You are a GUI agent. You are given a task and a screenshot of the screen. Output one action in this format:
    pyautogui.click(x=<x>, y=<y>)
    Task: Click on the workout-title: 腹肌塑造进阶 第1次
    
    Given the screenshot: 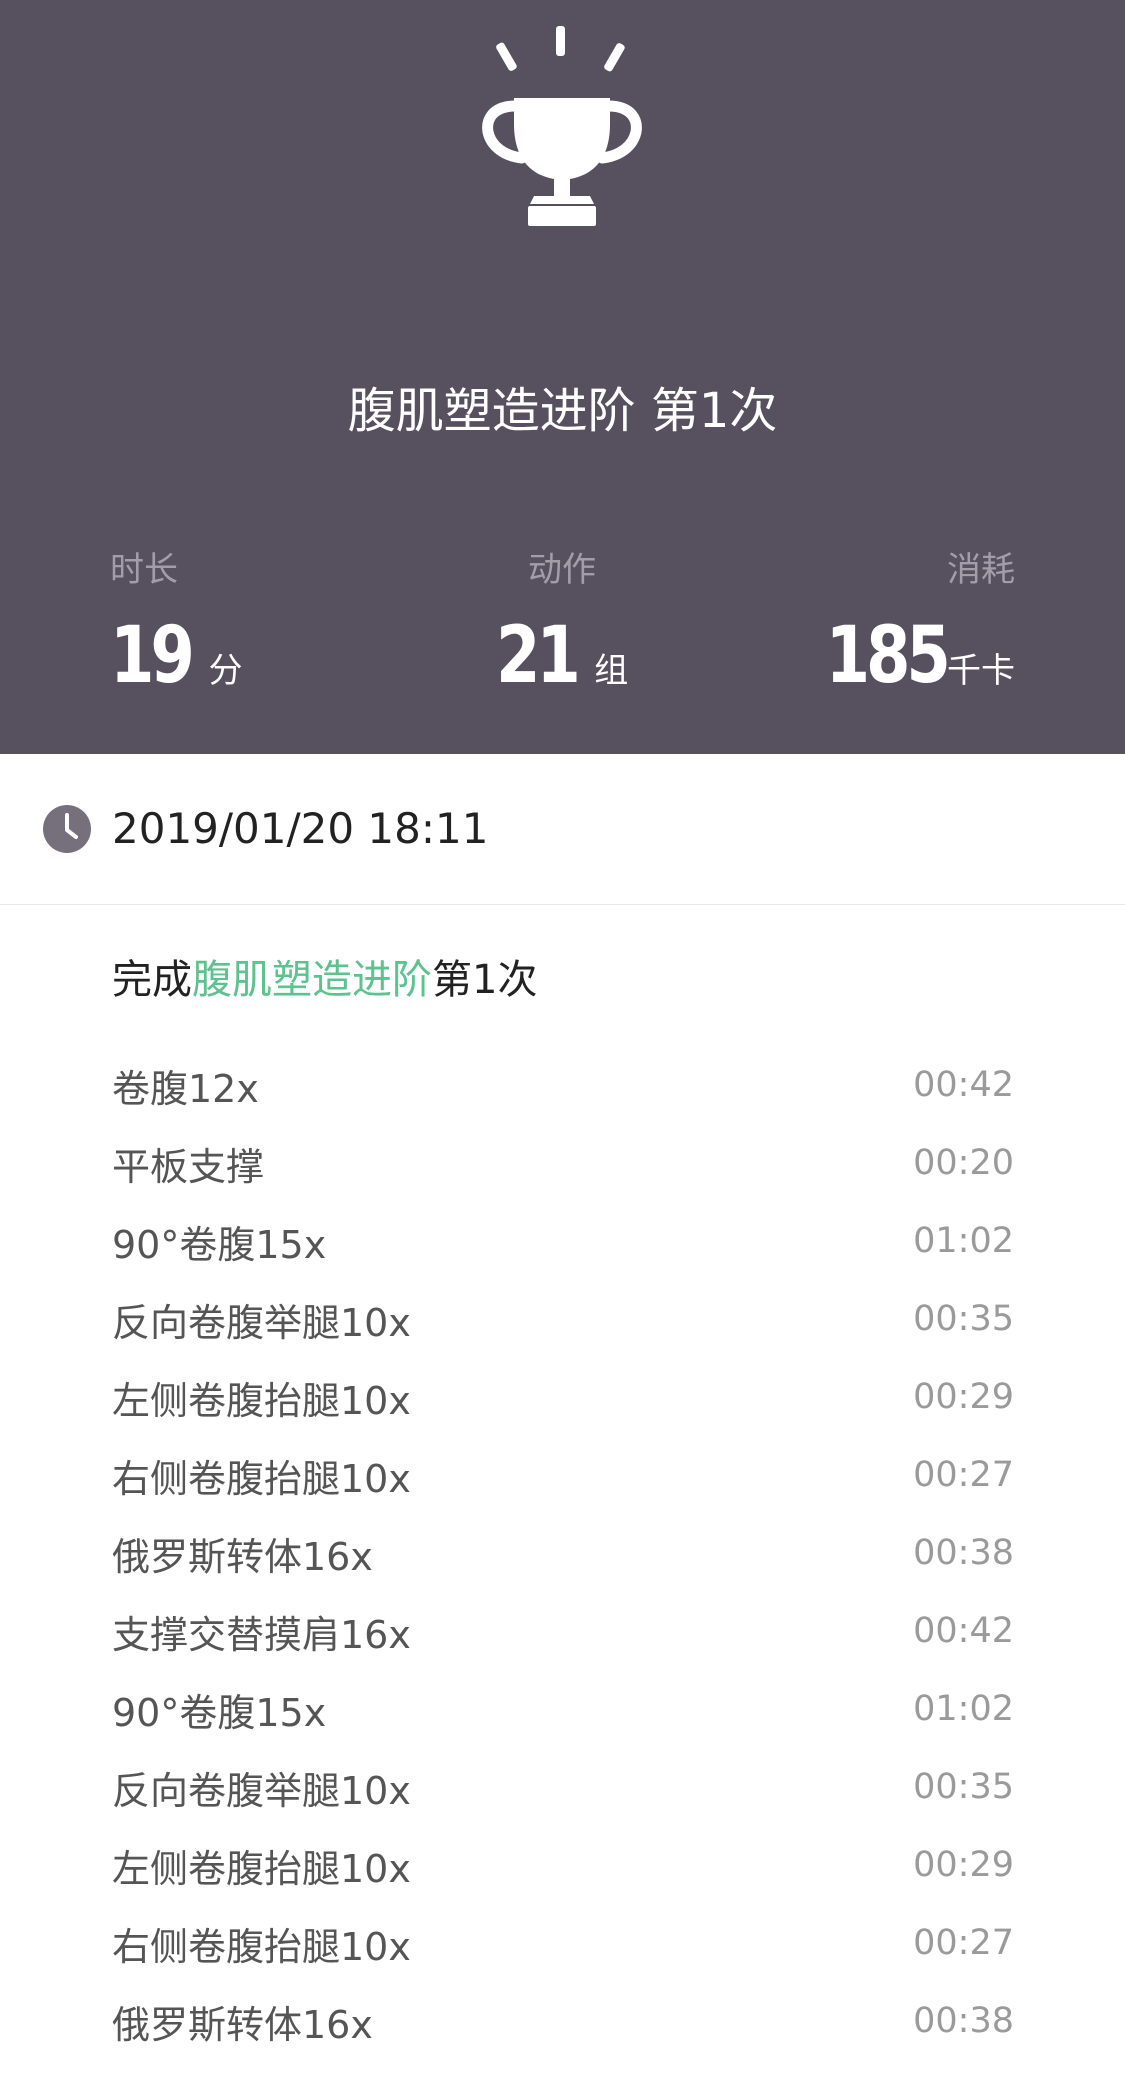 What is the action you would take?
    pyautogui.click(x=562, y=411)
    